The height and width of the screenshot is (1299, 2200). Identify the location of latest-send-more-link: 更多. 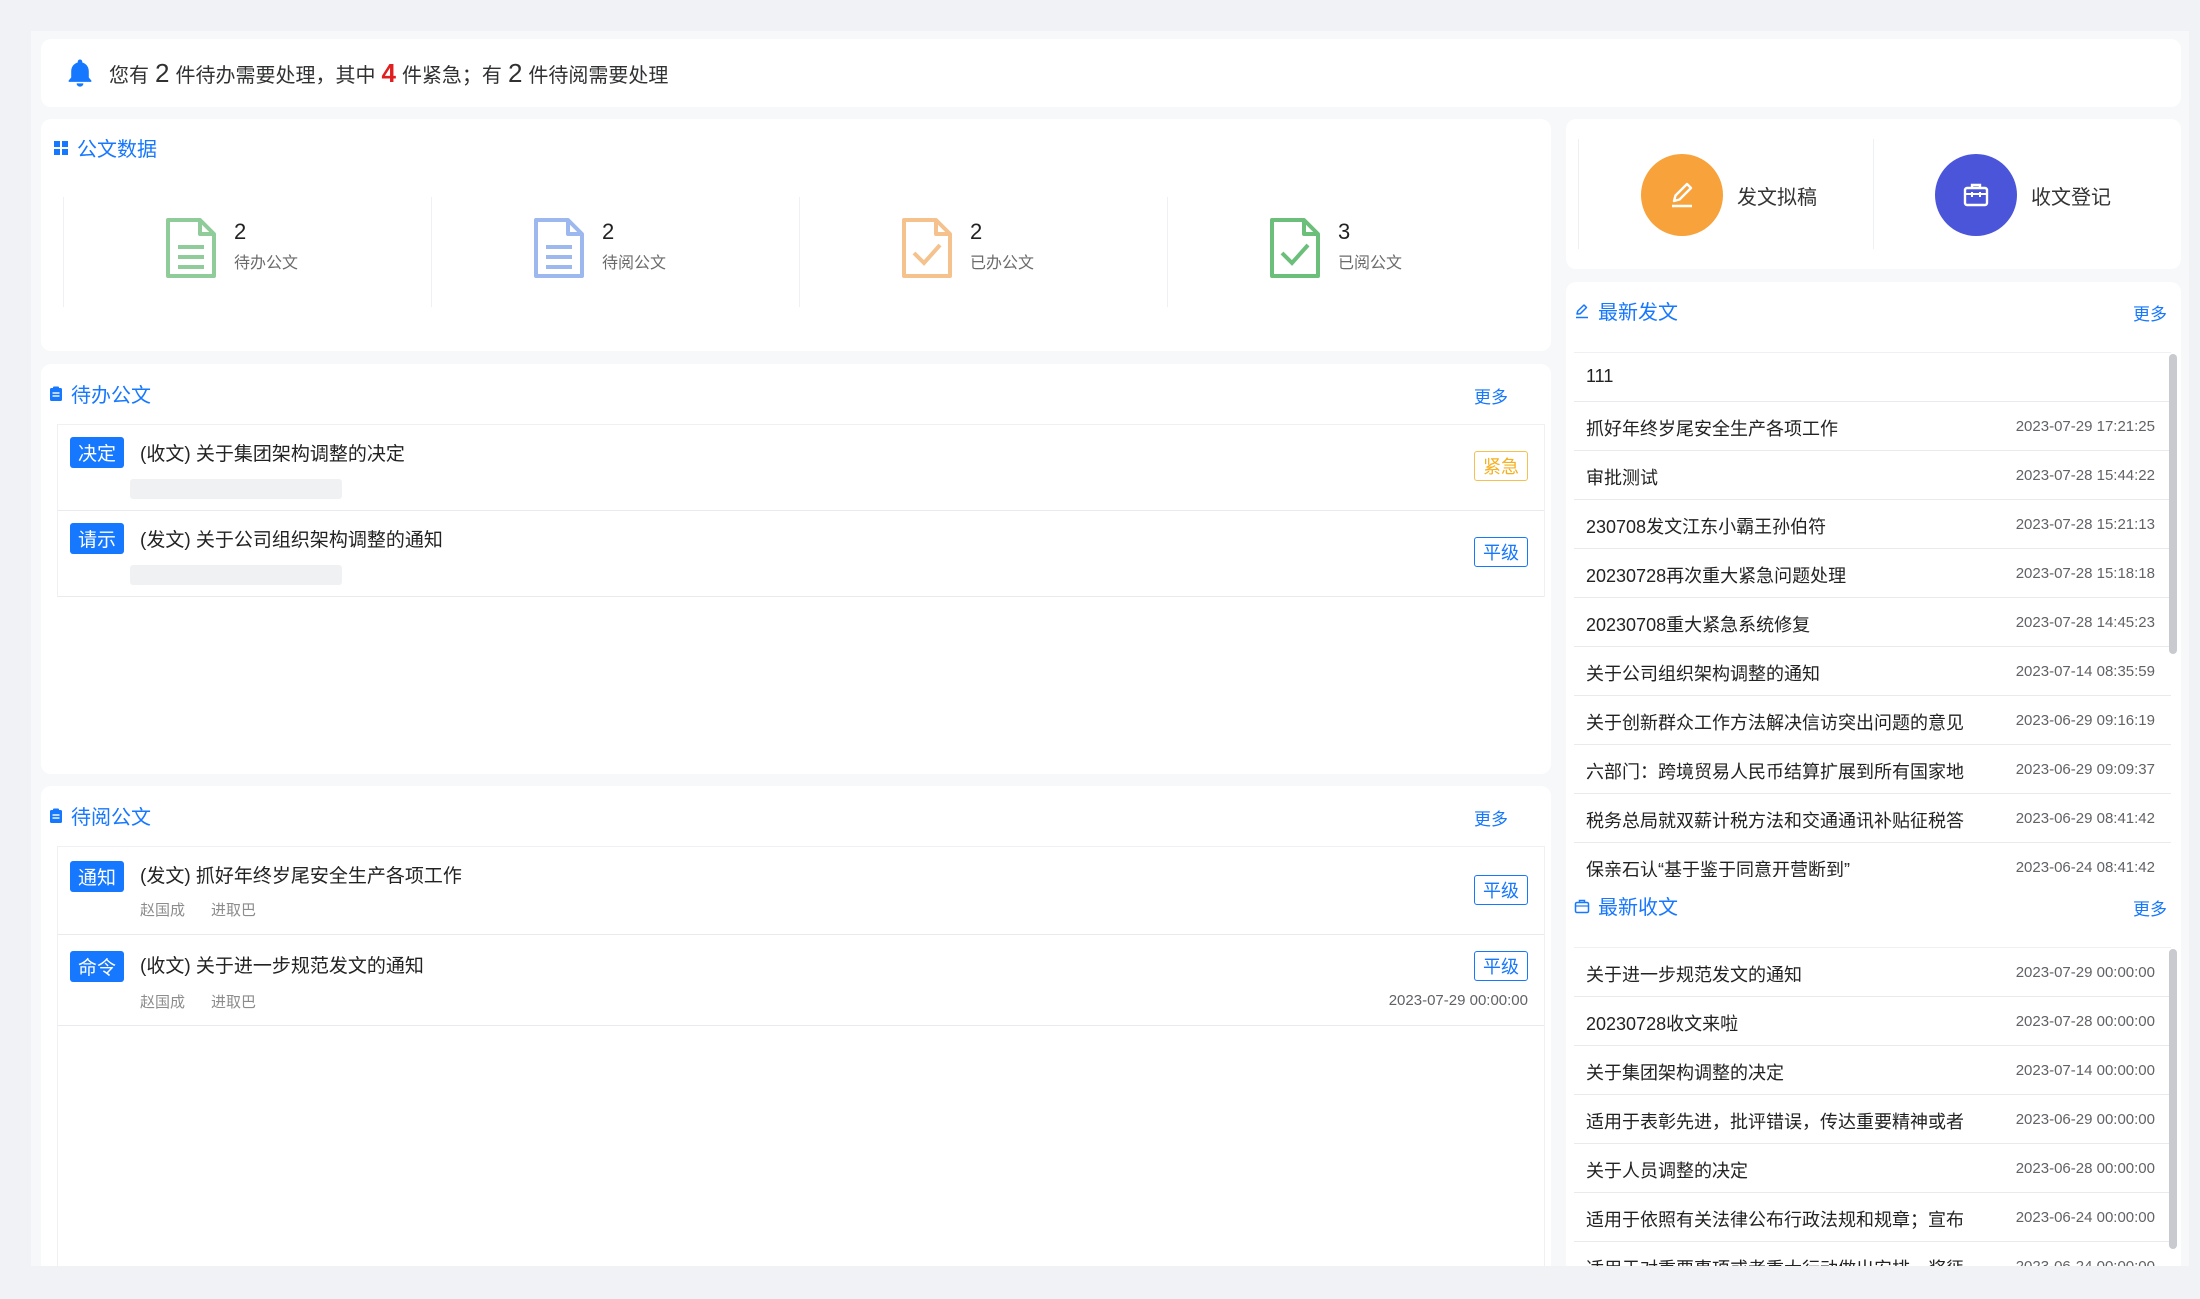
(2150, 312).